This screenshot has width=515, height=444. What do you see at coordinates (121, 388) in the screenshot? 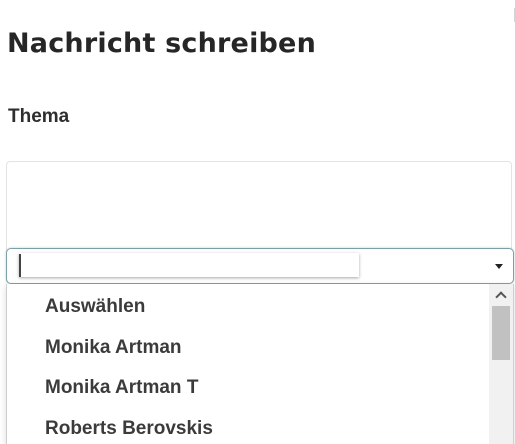
I see `dropdown-option-monika-artman-t: Monika Artman T` at bounding box center [121, 388].